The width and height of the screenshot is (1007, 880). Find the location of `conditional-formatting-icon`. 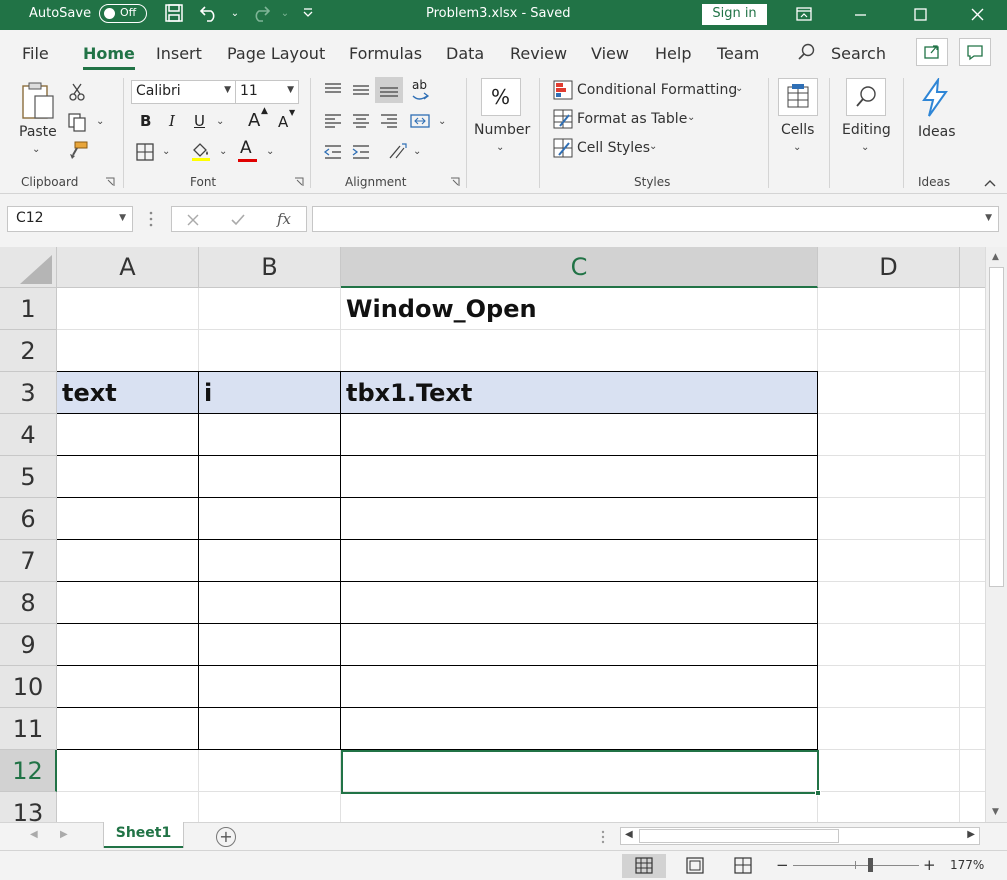

conditional-formatting-icon is located at coordinates (563, 92).